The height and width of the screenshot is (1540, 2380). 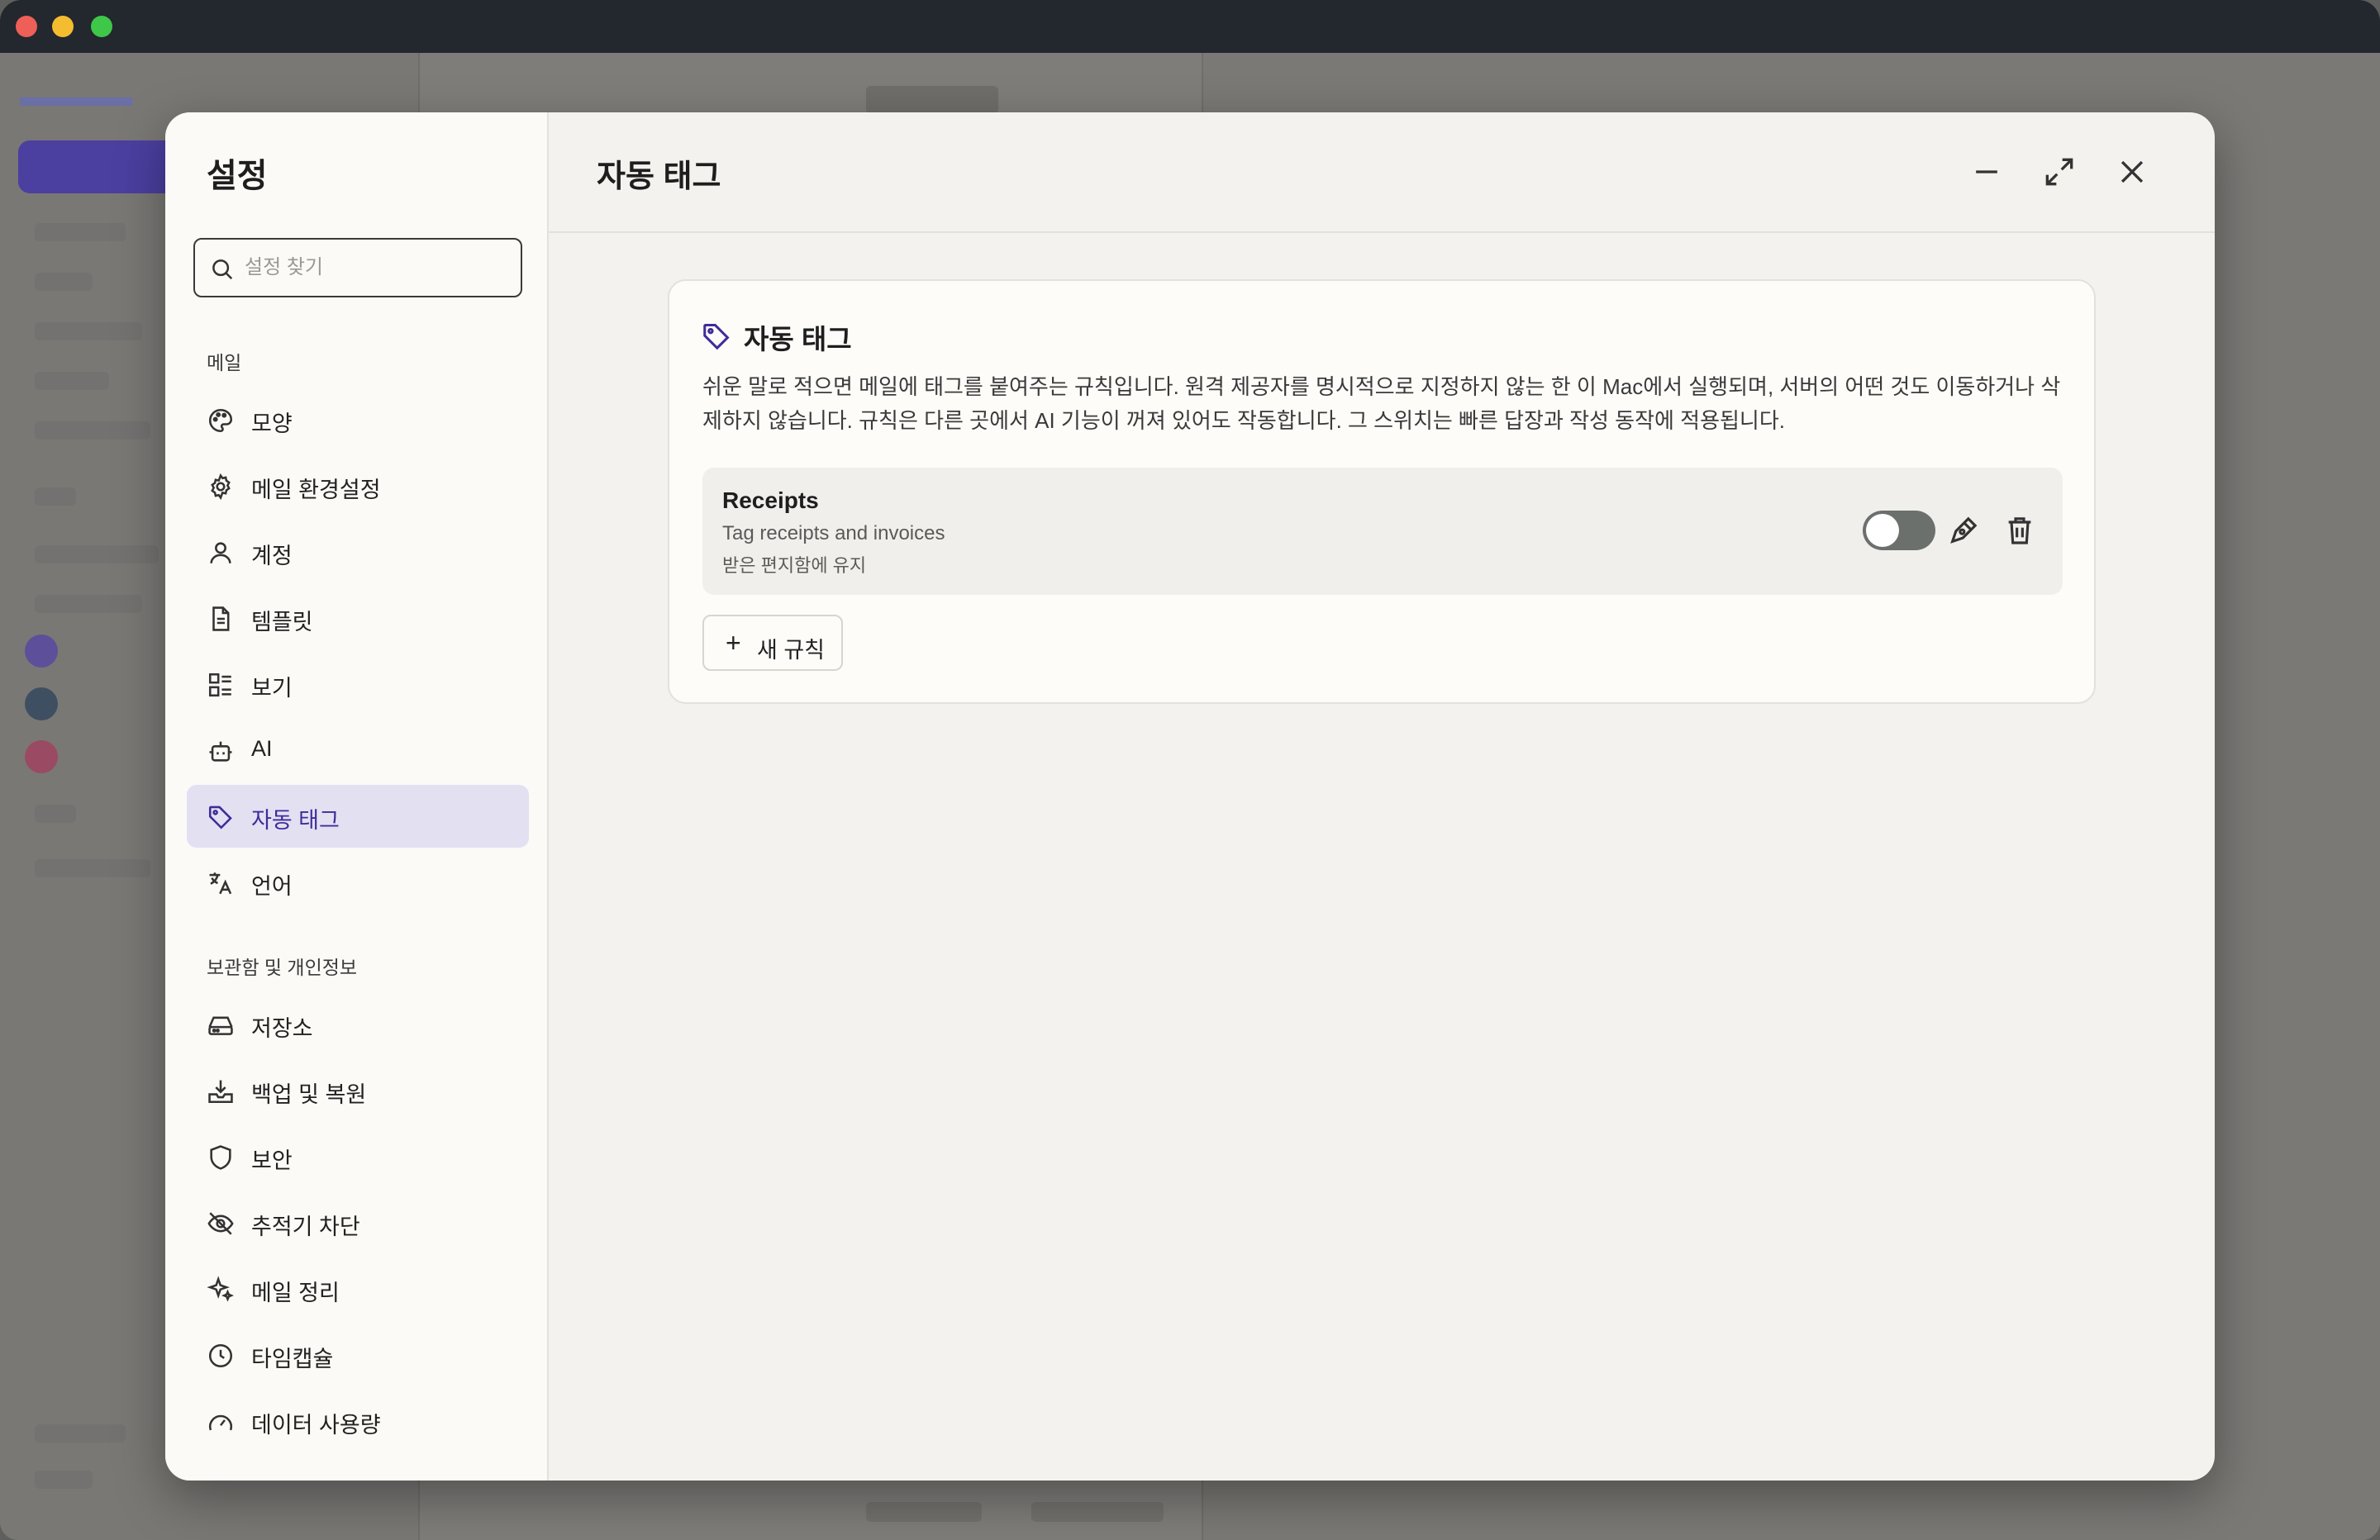 What do you see at coordinates (220, 751) in the screenshot?
I see `robot-icon` at bounding box center [220, 751].